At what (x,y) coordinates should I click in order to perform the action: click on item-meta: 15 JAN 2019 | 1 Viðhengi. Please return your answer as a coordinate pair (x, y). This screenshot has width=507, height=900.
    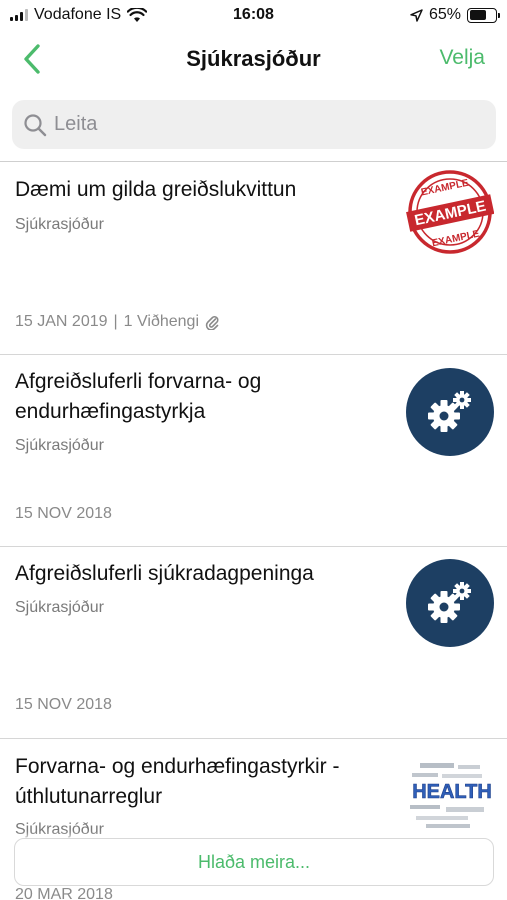
    Looking at the image, I should click on (117, 322).